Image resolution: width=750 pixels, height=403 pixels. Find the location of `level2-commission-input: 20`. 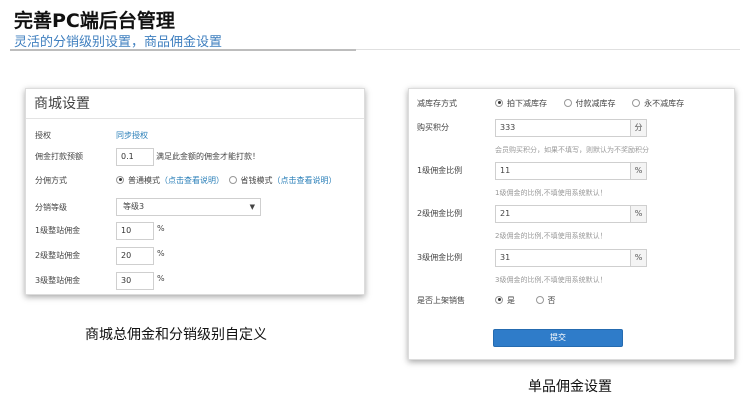

level2-commission-input: 20 is located at coordinates (135, 256).